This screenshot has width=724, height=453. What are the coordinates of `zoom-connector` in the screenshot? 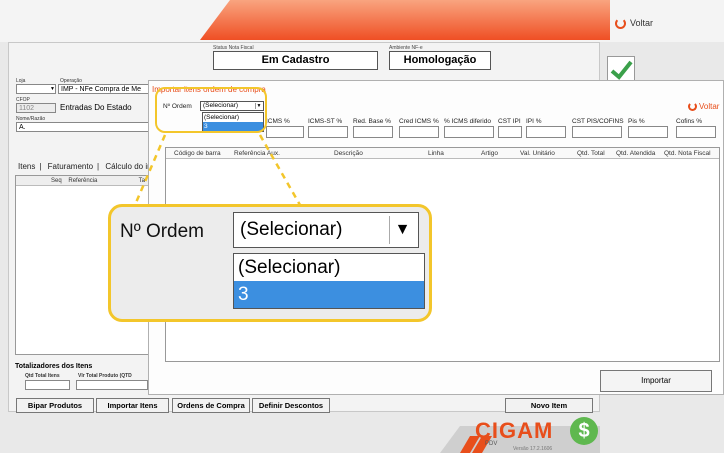 It's located at (217, 170).